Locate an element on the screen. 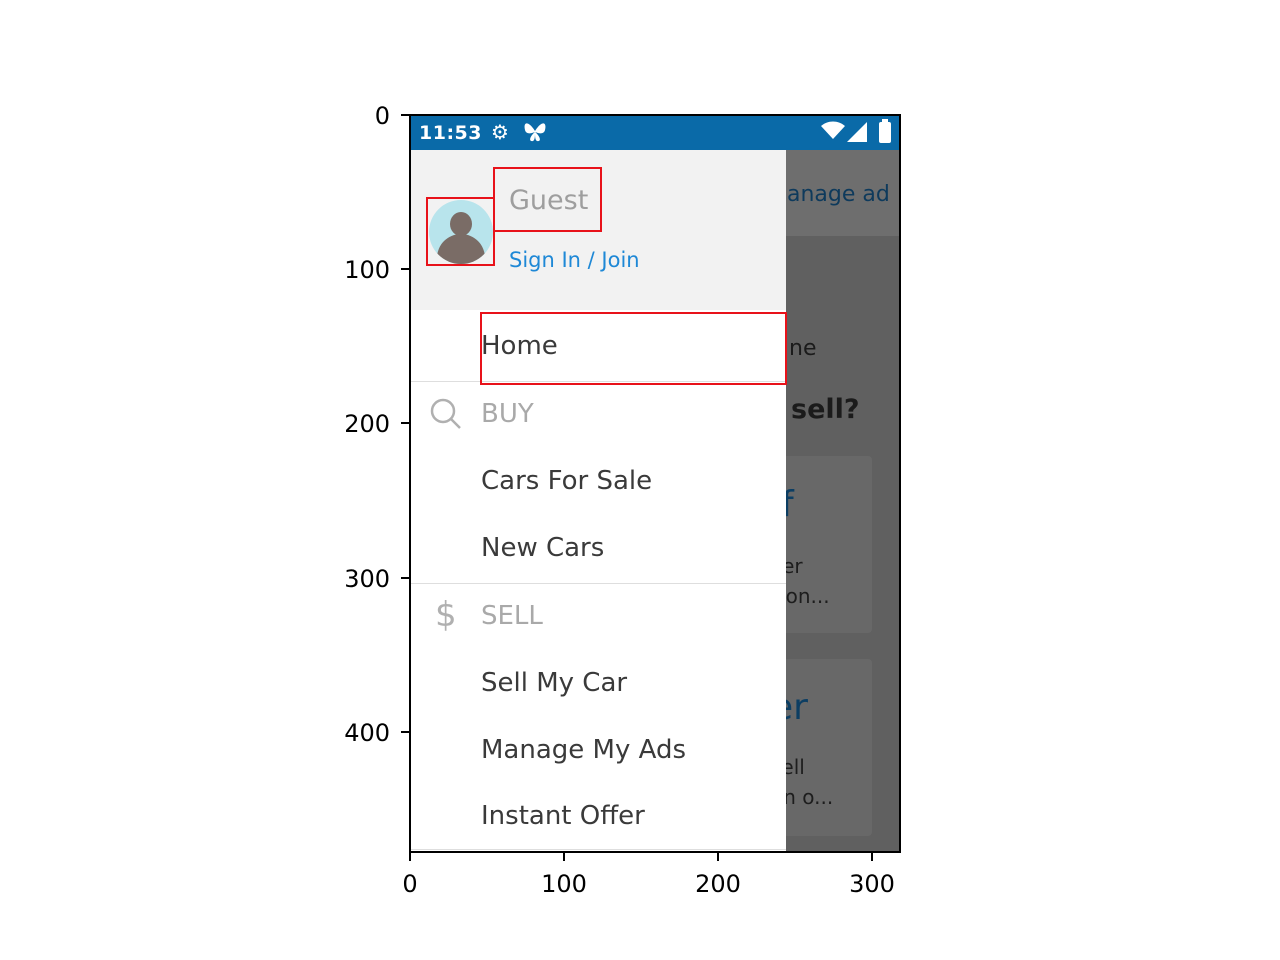  x-tick-label: 100 is located at coordinates (564, 884).